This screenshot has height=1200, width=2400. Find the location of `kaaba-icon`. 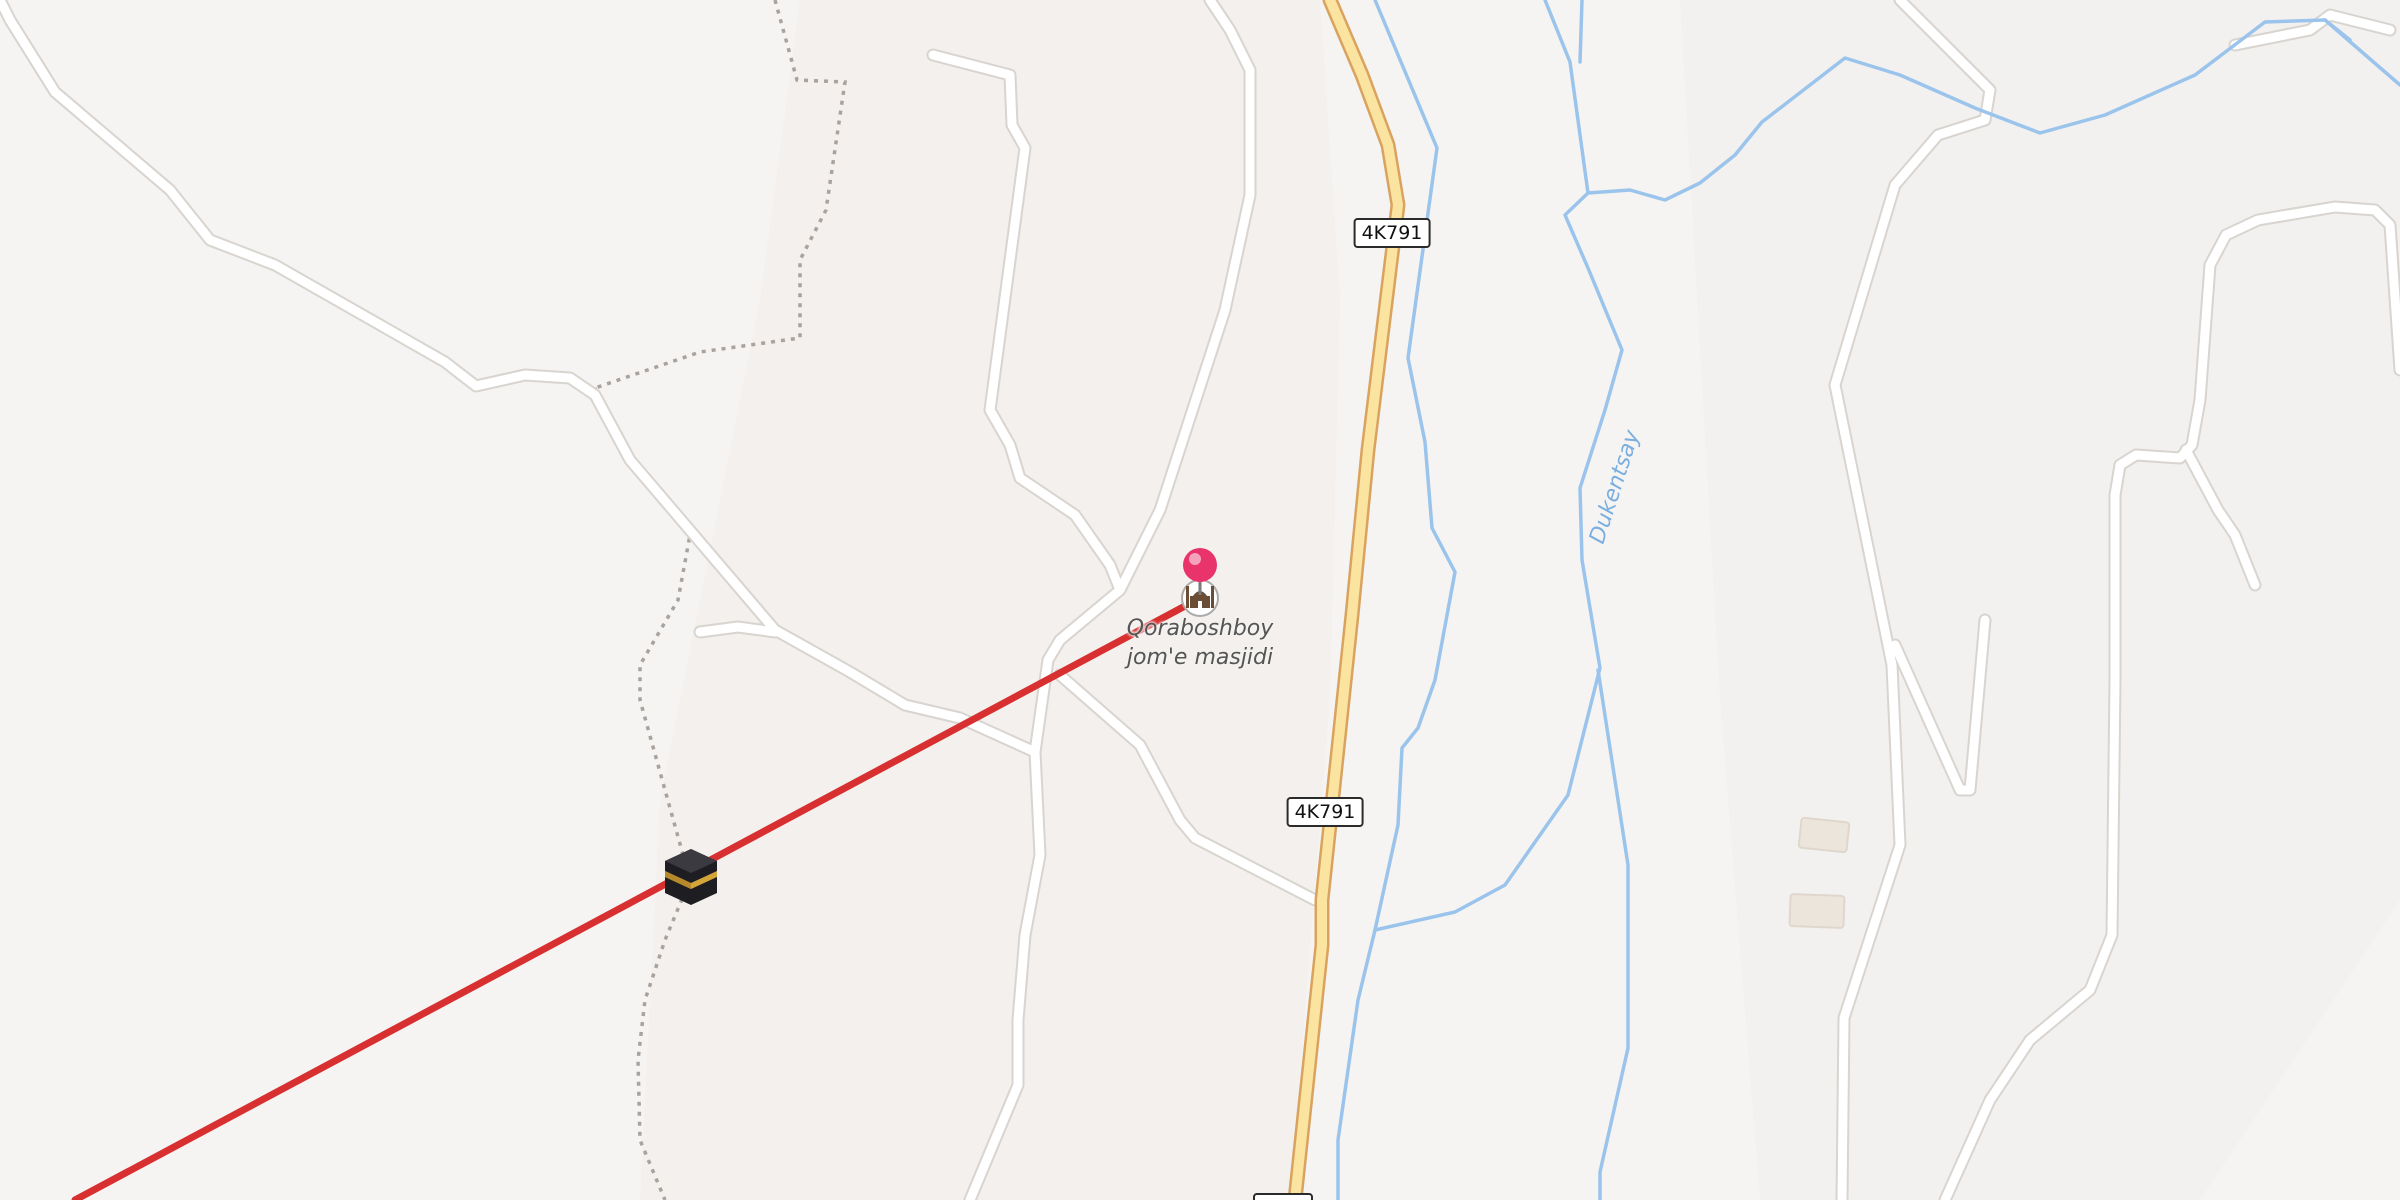

kaaba-icon is located at coordinates (691, 877).